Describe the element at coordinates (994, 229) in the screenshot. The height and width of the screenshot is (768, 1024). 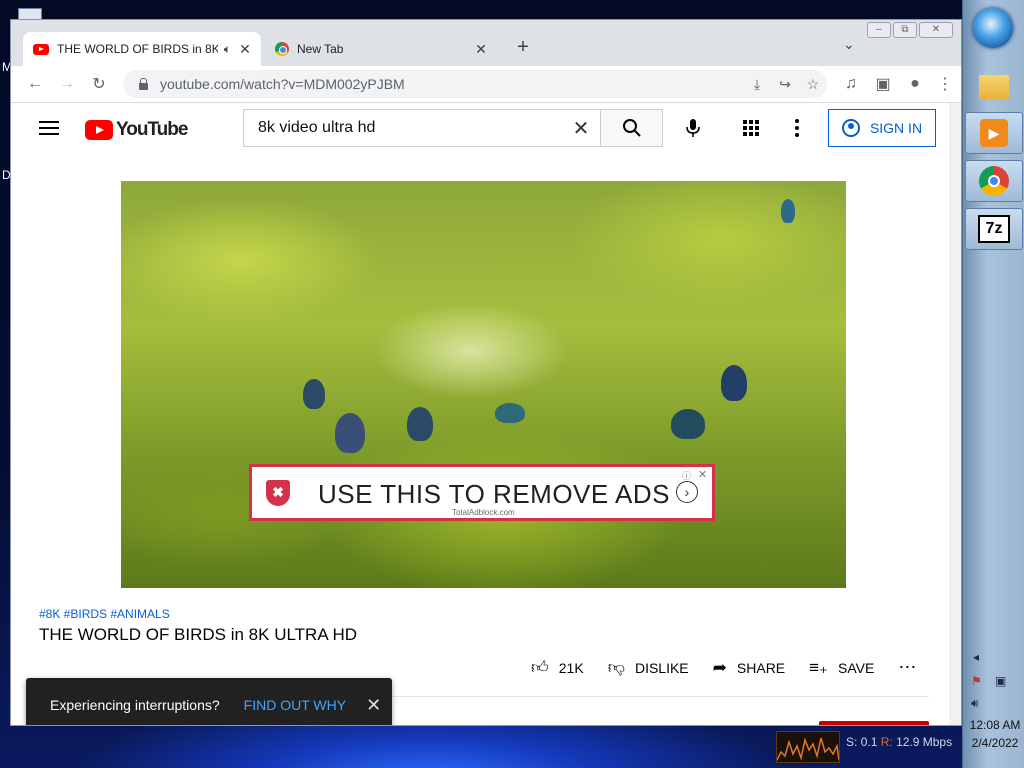
I see `taskbar-7zip: 7z` at that location.